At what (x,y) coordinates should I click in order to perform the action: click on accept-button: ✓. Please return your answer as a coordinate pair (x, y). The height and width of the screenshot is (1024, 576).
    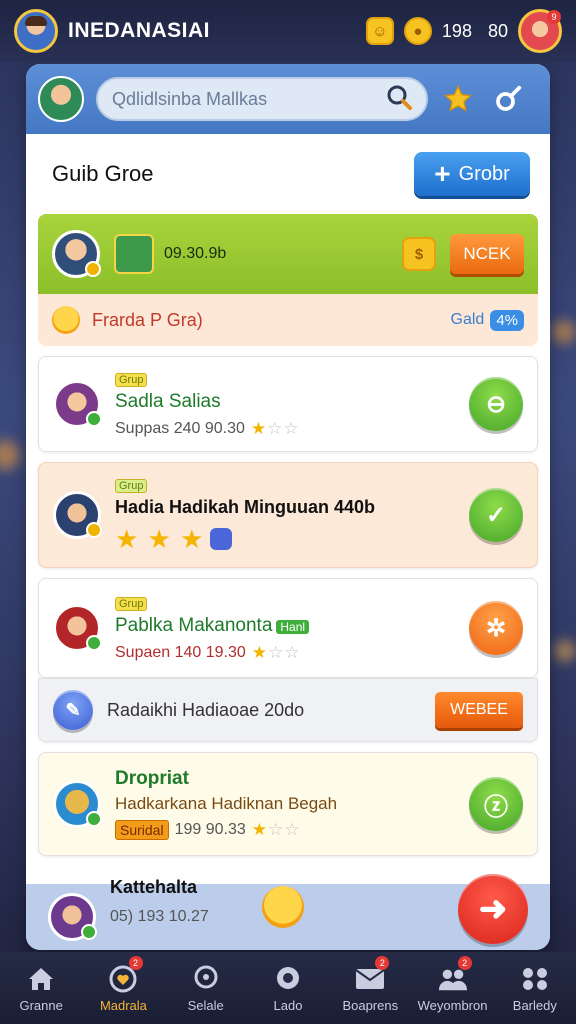
    Looking at the image, I should click on (496, 515).